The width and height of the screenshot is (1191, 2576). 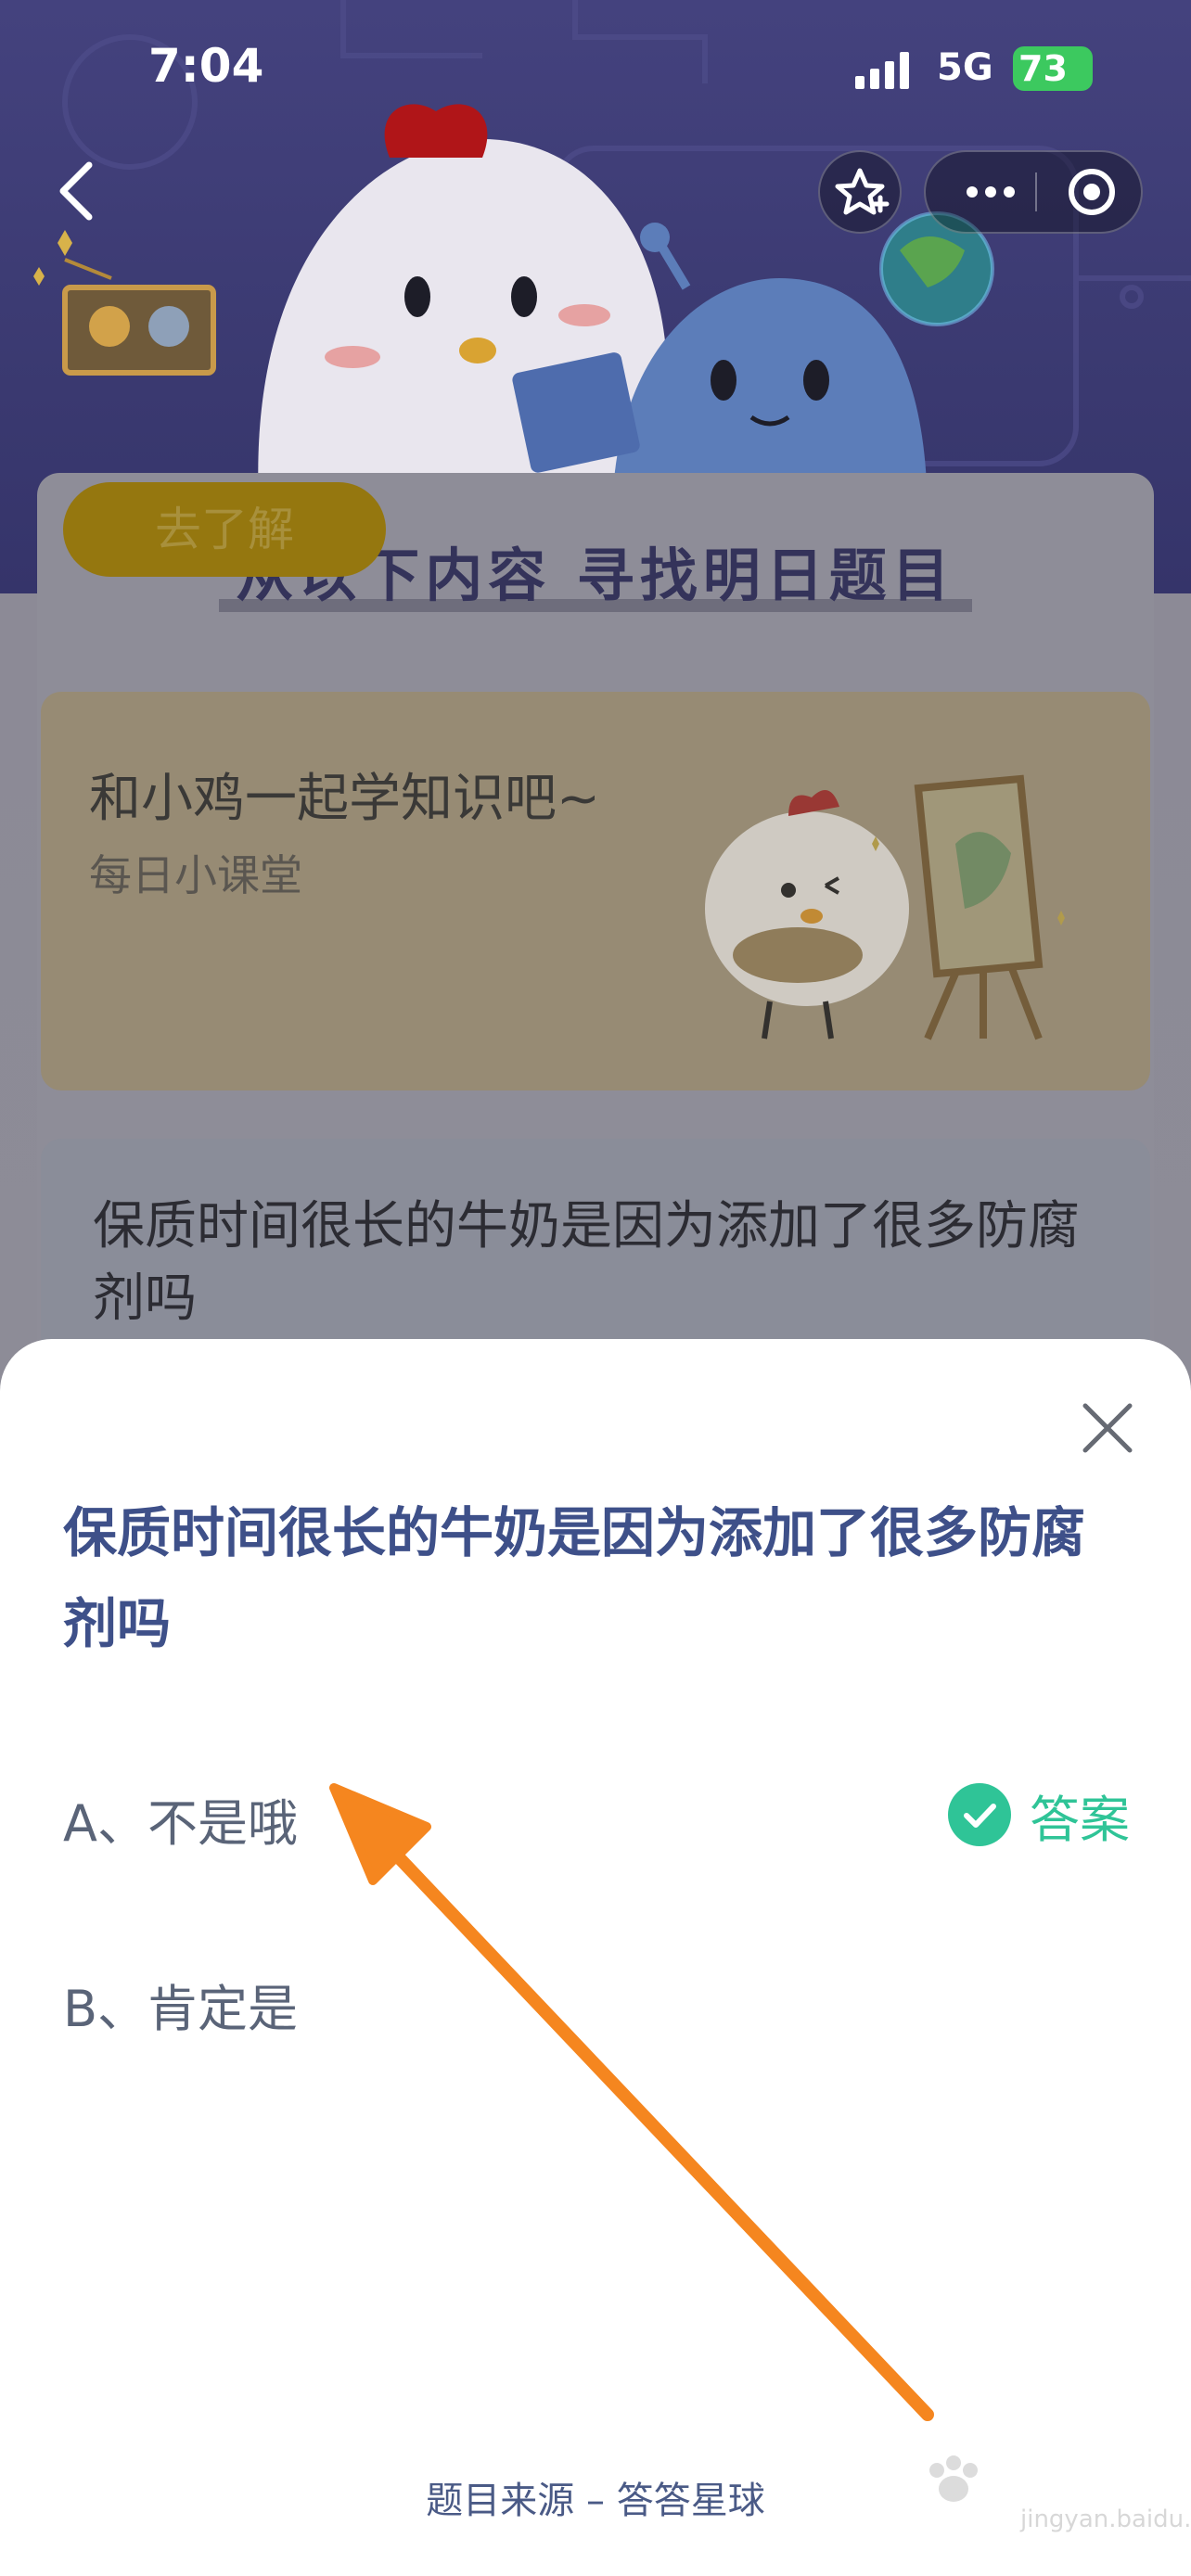 What do you see at coordinates (990, 192) in the screenshot?
I see `more-dots-icon` at bounding box center [990, 192].